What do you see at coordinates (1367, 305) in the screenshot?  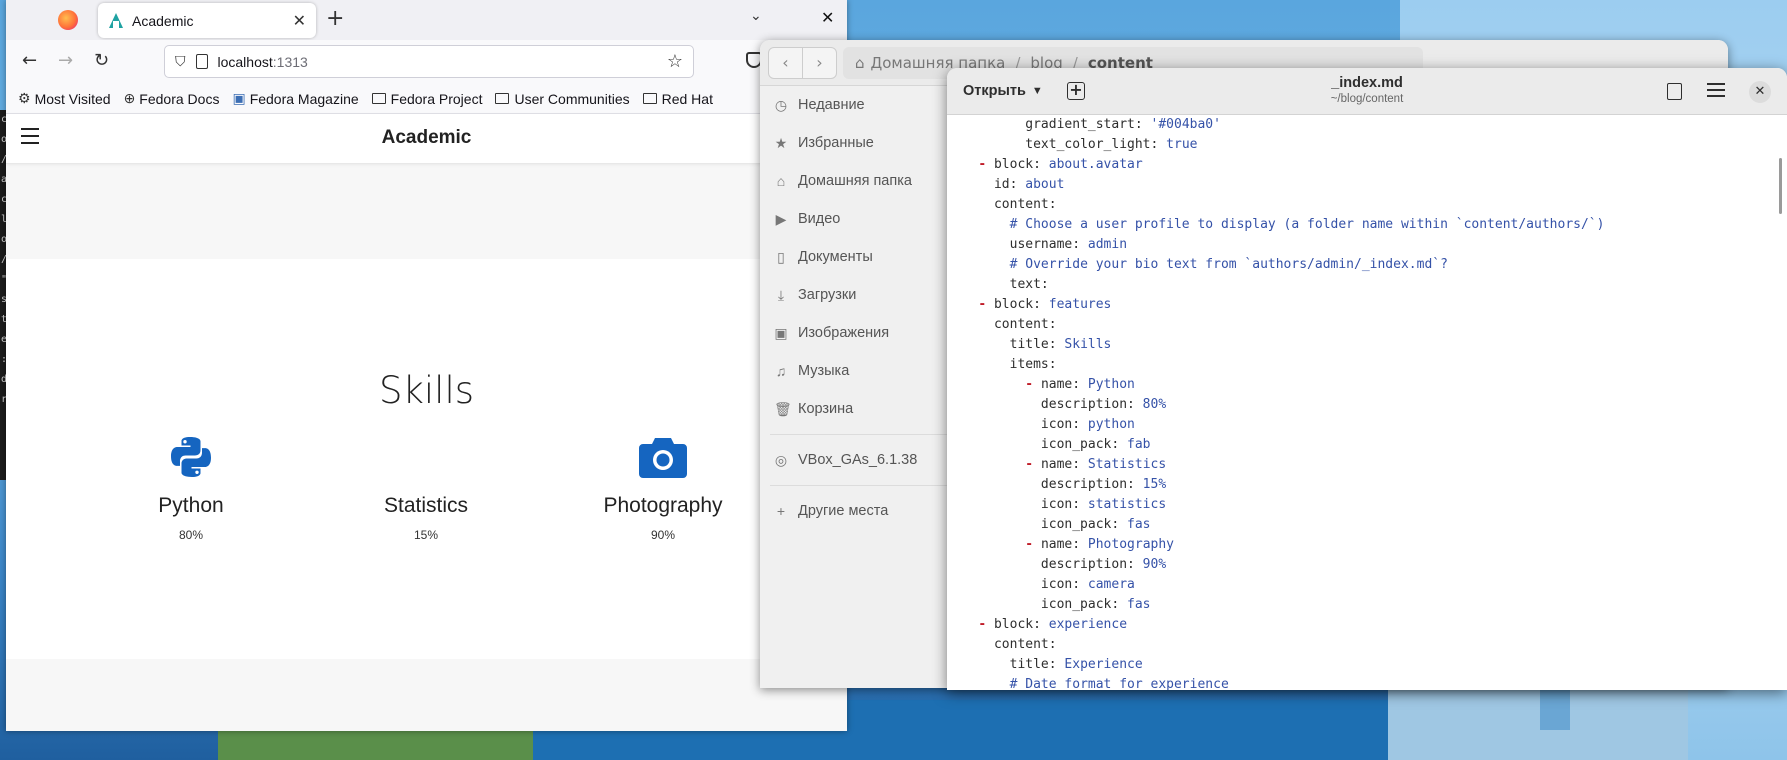 I see `code-line: - block: features` at bounding box center [1367, 305].